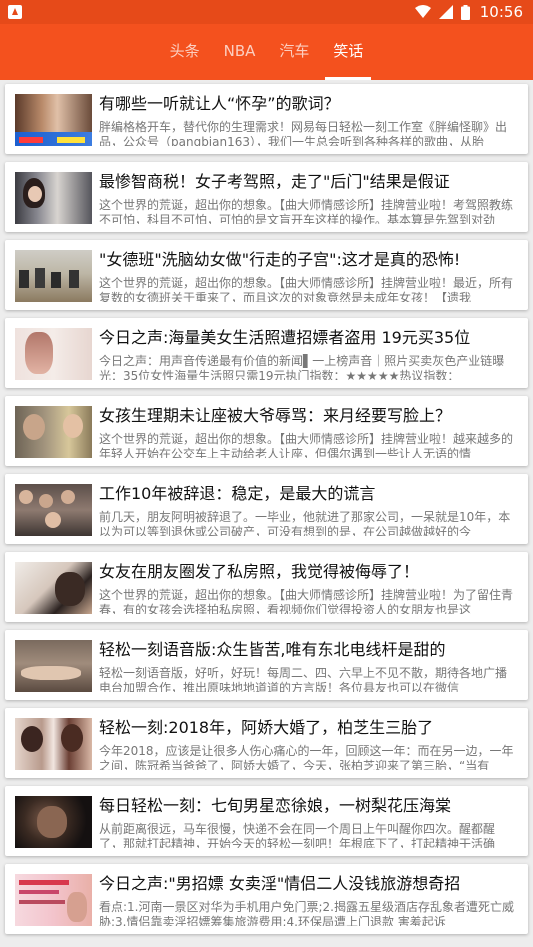 The width and height of the screenshot is (533, 947). Describe the element at coordinates (422, 11) in the screenshot. I see `wifi-icon` at that location.